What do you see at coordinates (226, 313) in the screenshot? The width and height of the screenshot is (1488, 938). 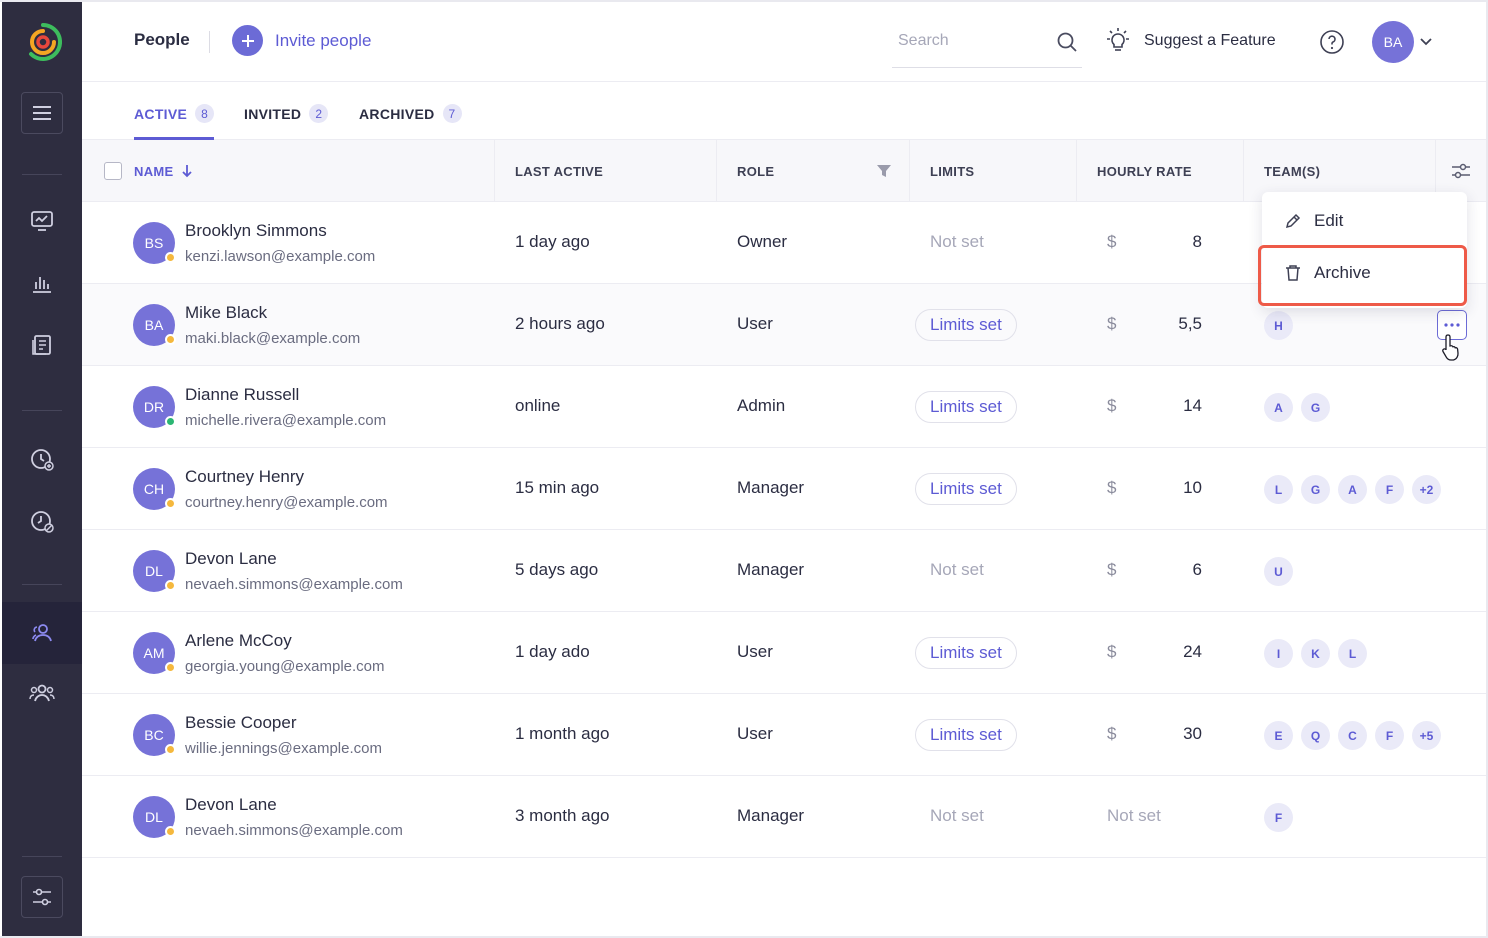 I see `person-name: Mike Black` at bounding box center [226, 313].